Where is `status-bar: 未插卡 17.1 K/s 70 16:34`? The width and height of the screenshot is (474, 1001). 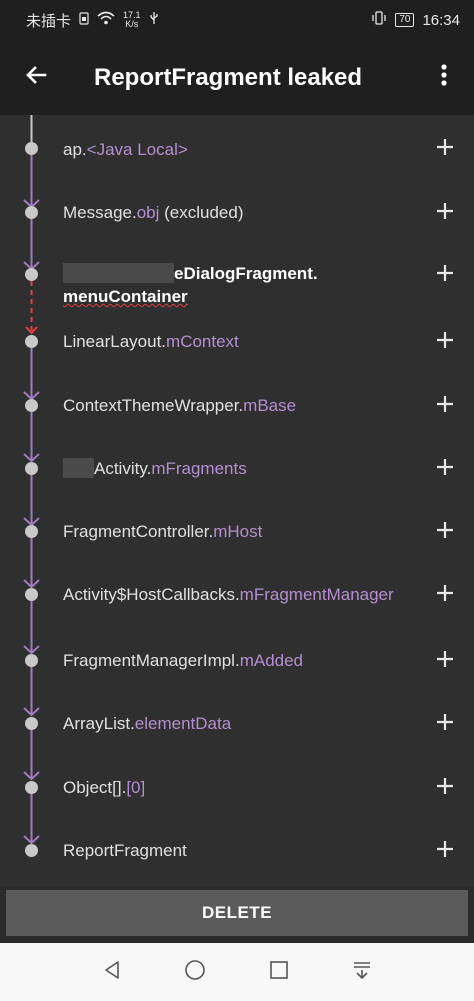 status-bar: 未插卡 17.1 K/s 70 16:34 is located at coordinates (237, 20).